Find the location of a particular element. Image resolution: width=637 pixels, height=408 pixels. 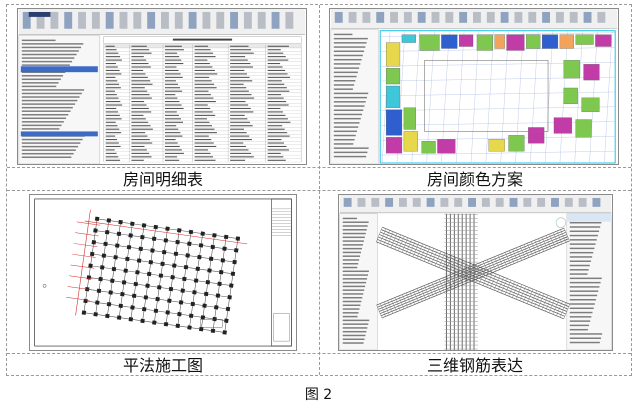

caption-room-color-scheme: 房间颜色方案 is located at coordinates (474, 179).